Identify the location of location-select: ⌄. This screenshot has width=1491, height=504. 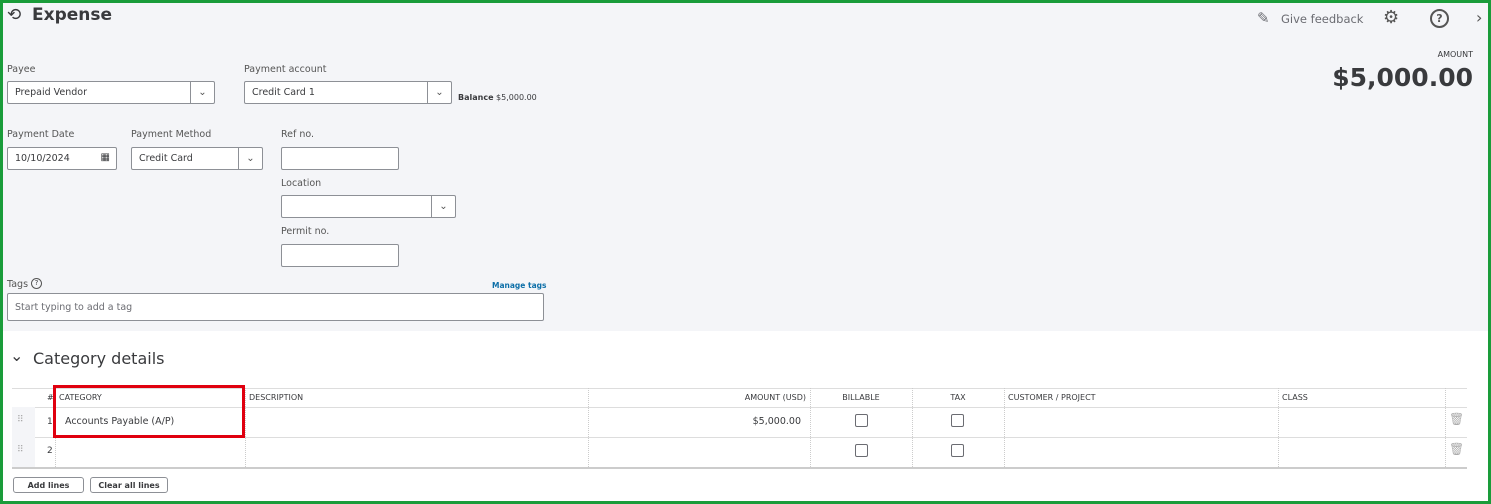
(368, 206).